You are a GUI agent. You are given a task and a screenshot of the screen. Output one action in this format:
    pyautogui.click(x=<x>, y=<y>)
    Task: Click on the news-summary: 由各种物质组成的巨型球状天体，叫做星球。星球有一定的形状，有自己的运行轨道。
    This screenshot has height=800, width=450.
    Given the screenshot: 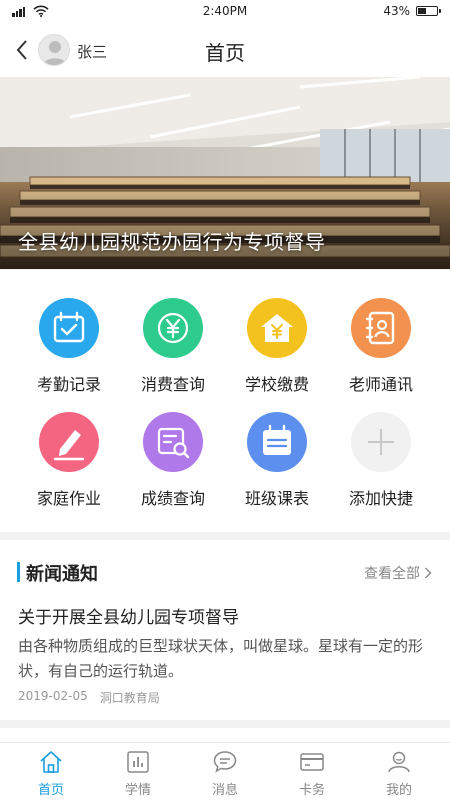 What is the action you would take?
    pyautogui.click(x=221, y=658)
    